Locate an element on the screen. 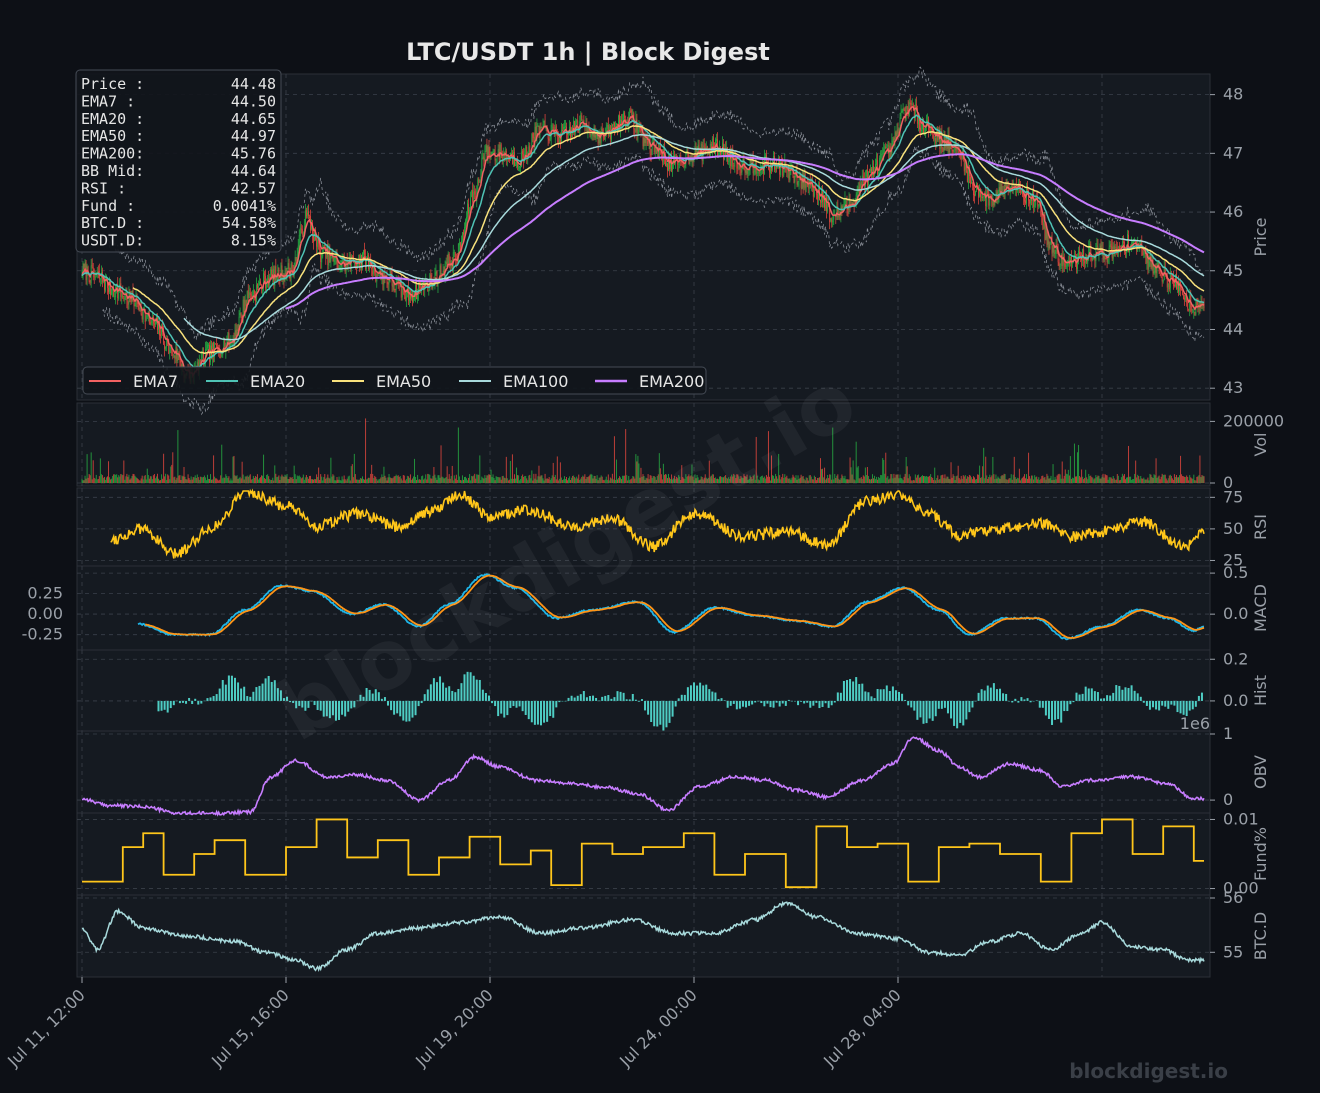 The width and height of the screenshot is (1320, 1093). y-tick-label: 55 is located at coordinates (1233, 951).